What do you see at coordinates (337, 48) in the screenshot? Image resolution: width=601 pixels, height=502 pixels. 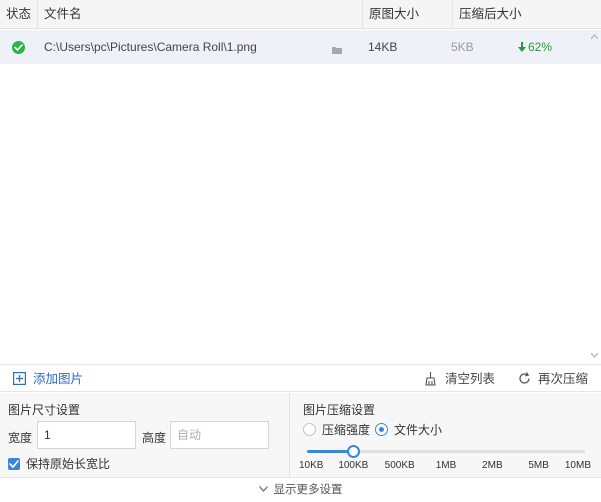 I see `folder-icon` at bounding box center [337, 48].